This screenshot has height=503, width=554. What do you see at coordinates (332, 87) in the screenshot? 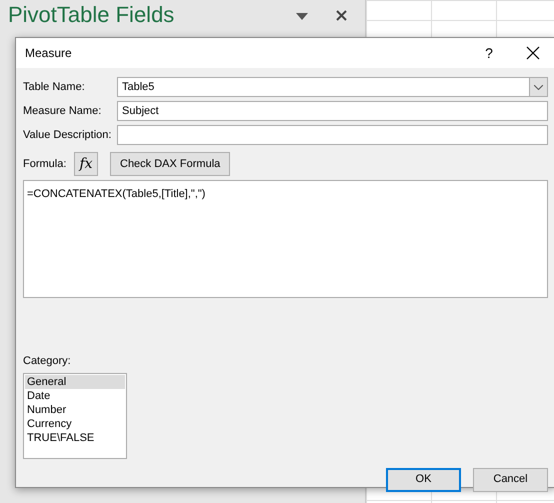
I see `table-name-dropdown: Table5` at bounding box center [332, 87].